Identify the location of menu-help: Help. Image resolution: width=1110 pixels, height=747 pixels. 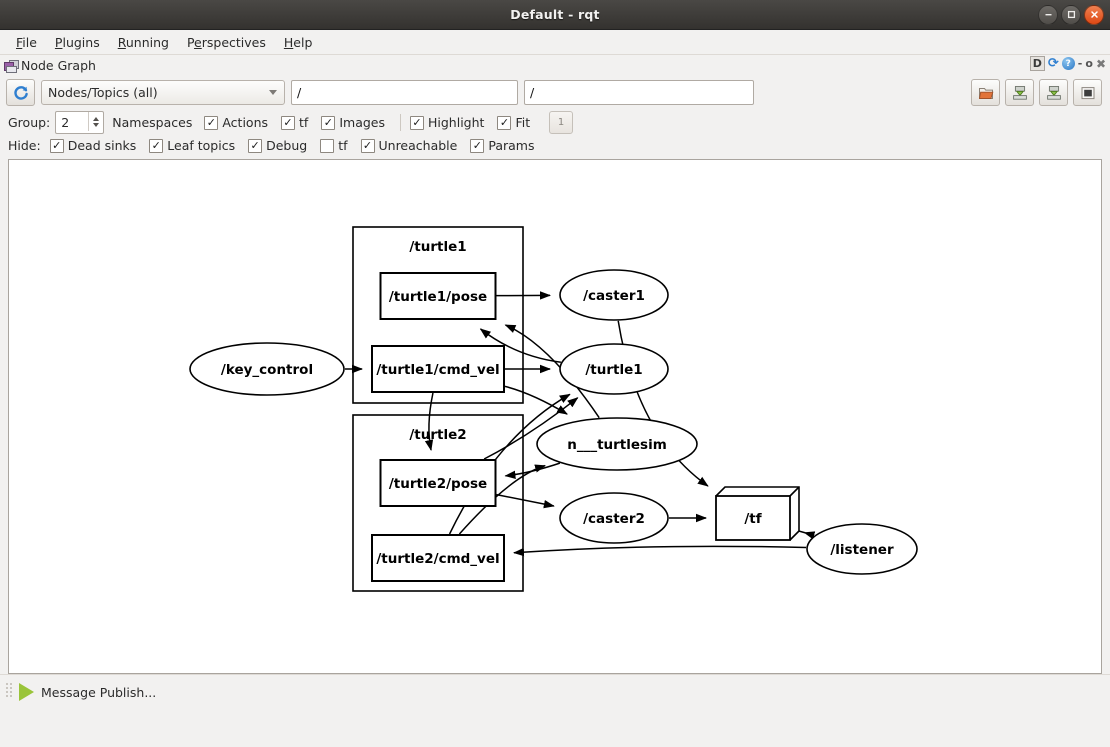
(298, 42).